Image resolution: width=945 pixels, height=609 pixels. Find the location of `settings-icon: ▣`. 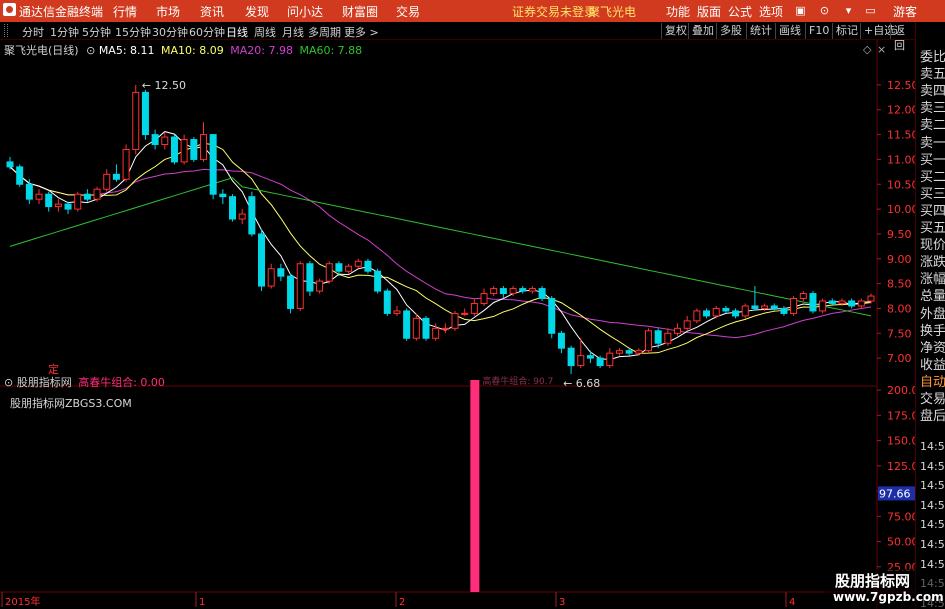

settings-icon: ▣ is located at coordinates (800, 10).